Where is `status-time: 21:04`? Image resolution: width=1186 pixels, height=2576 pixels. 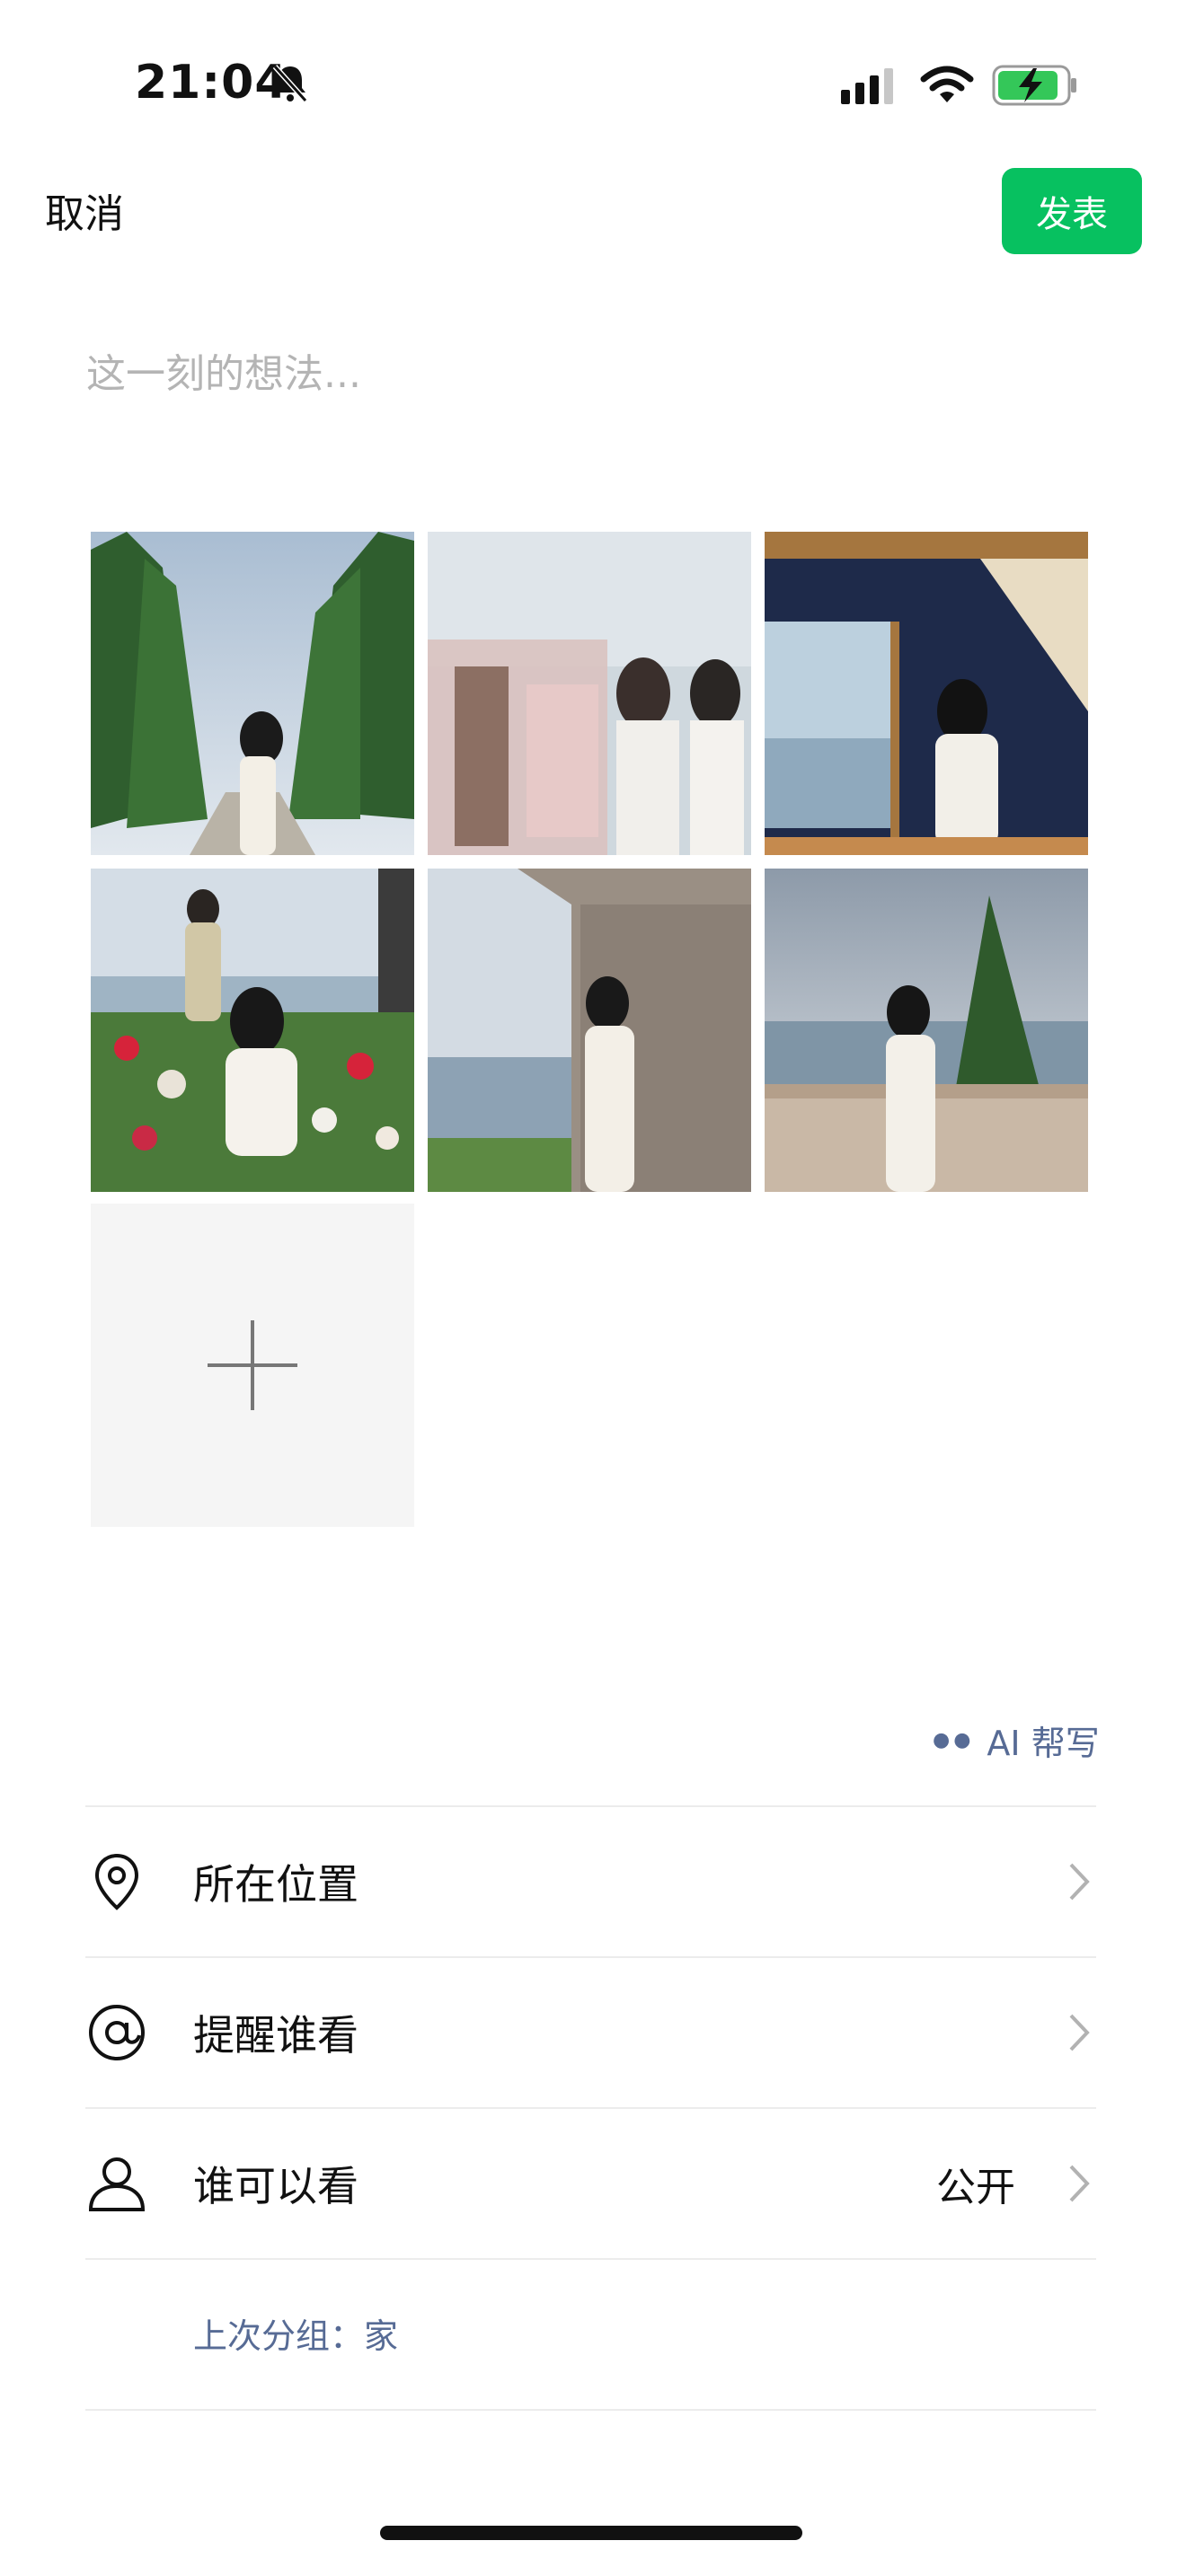 status-time: 21:04 is located at coordinates (211, 83).